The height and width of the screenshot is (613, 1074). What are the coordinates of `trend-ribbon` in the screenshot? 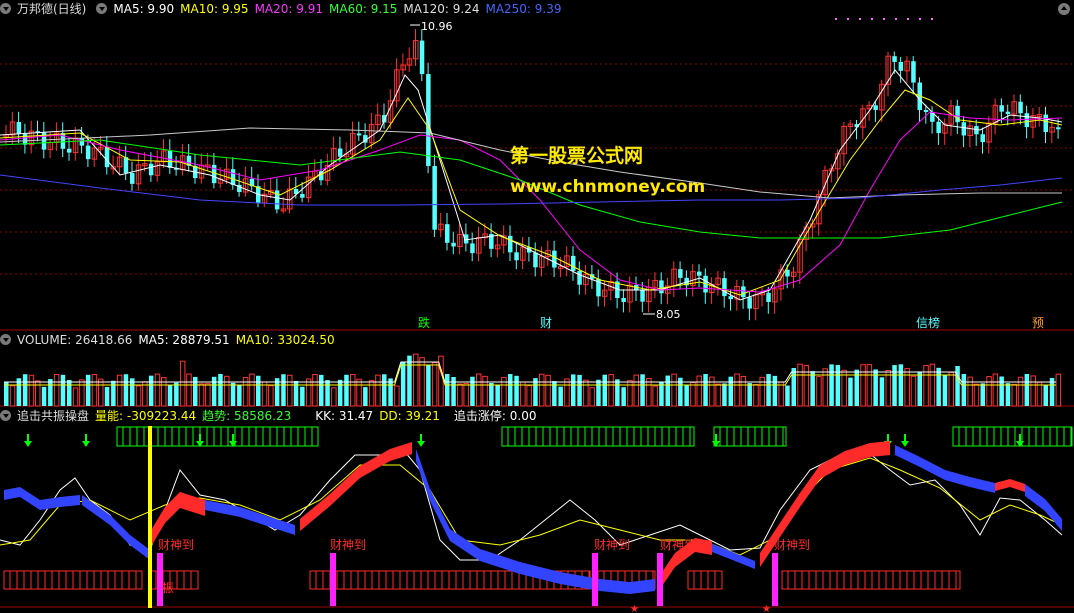 It's located at (1043, 507).